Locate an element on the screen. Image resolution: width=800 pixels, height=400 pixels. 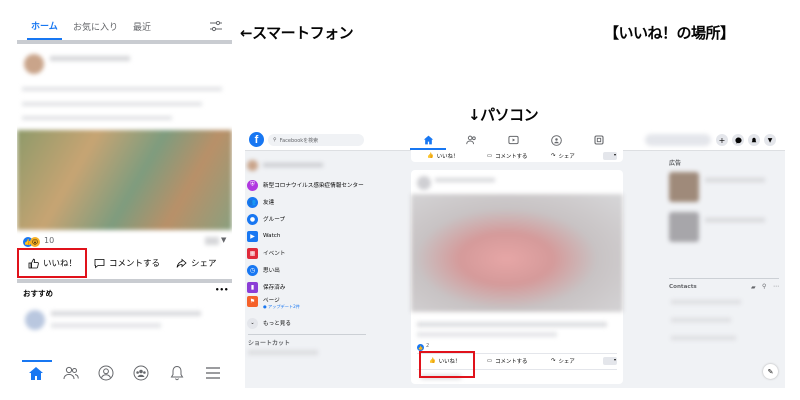
sidebar-item-profile is located at coordinates (285, 165).